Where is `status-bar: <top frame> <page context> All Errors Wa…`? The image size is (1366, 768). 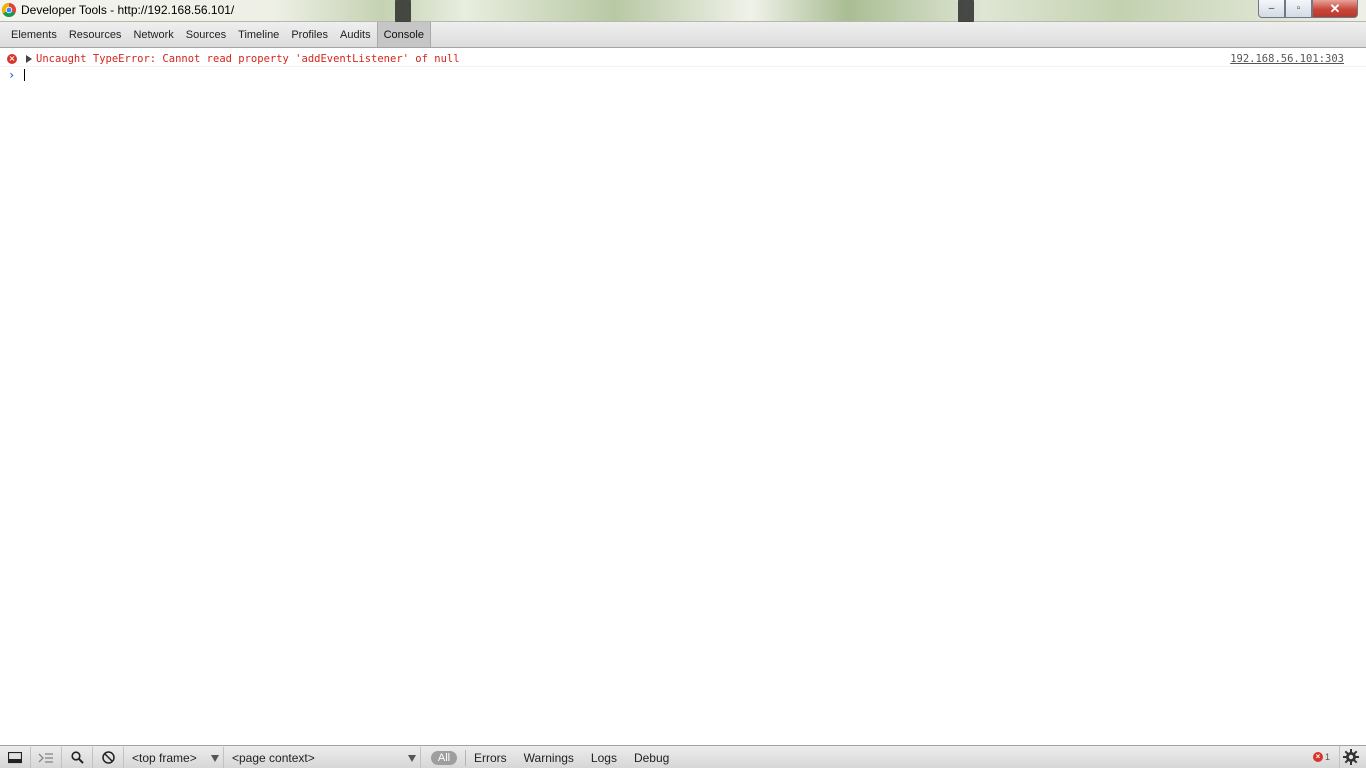
status-bar: <top frame> <page context> All Errors Wa… is located at coordinates (683, 756).